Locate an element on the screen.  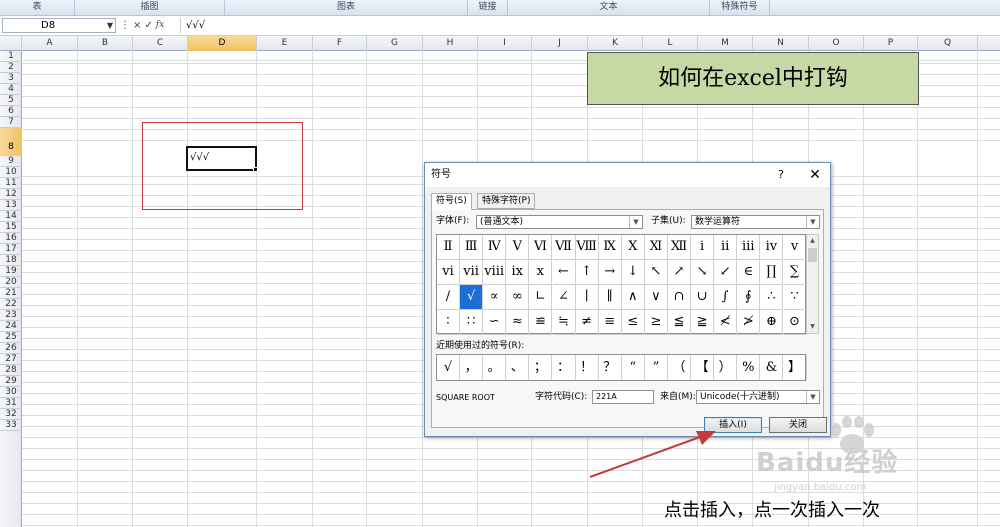
symbol-cell: ↘ is located at coordinates (703, 272).